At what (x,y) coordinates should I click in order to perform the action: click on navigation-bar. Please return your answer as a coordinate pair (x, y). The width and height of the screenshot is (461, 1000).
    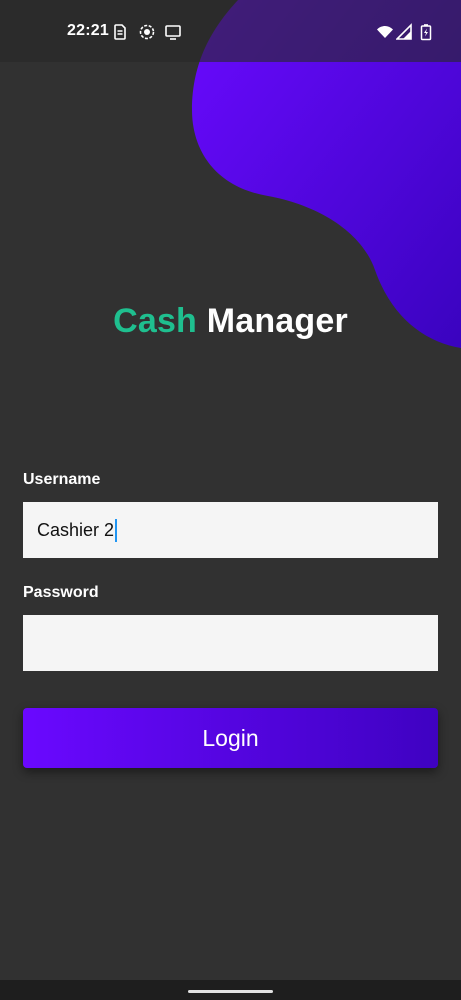
    Looking at the image, I should click on (230, 990).